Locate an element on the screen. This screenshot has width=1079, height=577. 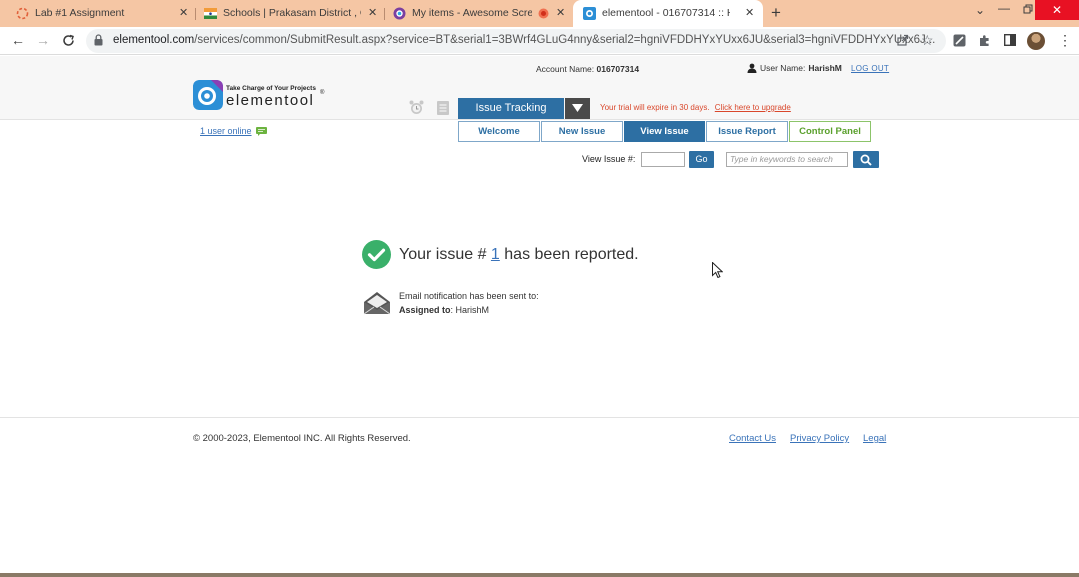
loading-spinner-icon is located at coordinates (22, 13).